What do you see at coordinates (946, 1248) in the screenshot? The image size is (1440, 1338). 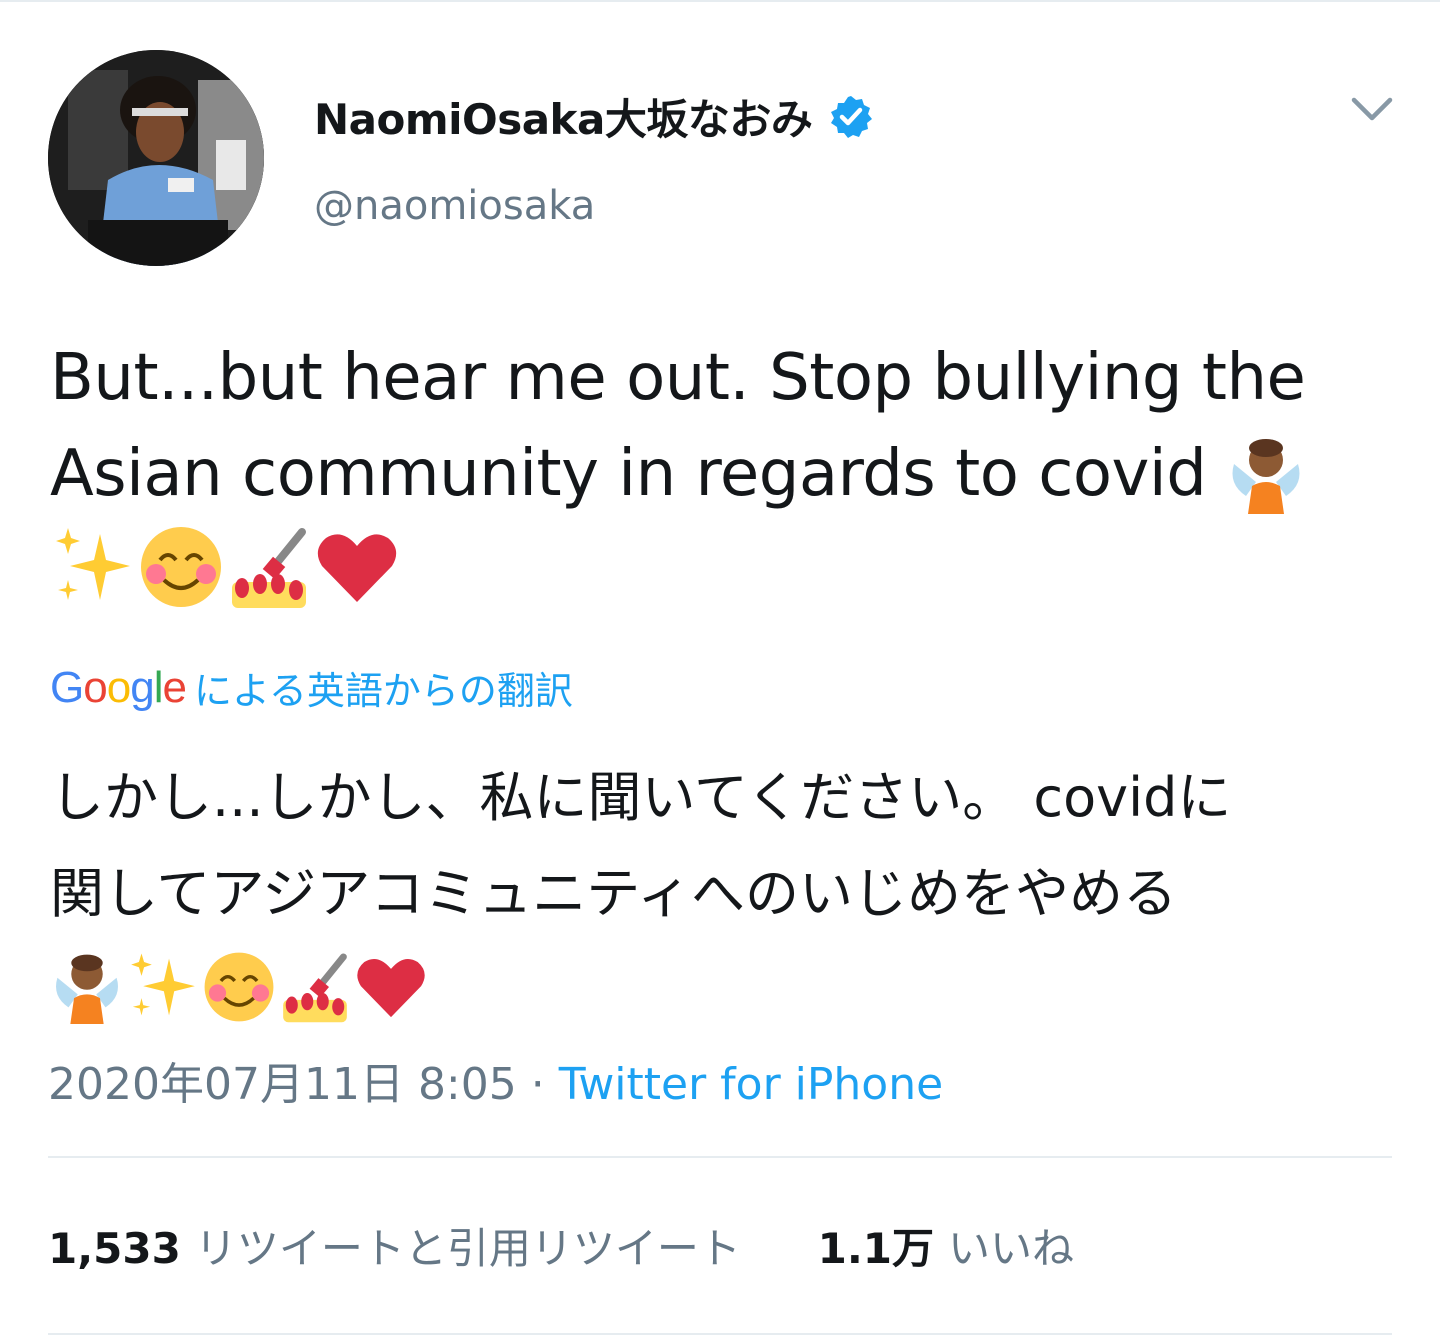 I see `likes-stat: 1.1万 いいね` at bounding box center [946, 1248].